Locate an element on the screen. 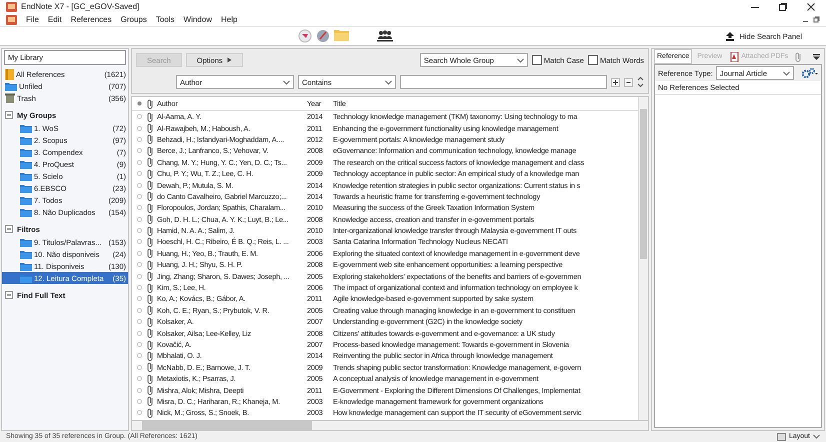 This screenshot has width=826, height=442. window-title: EndNote X7 - [GC_eGOV-Saved] is located at coordinates (80, 6).